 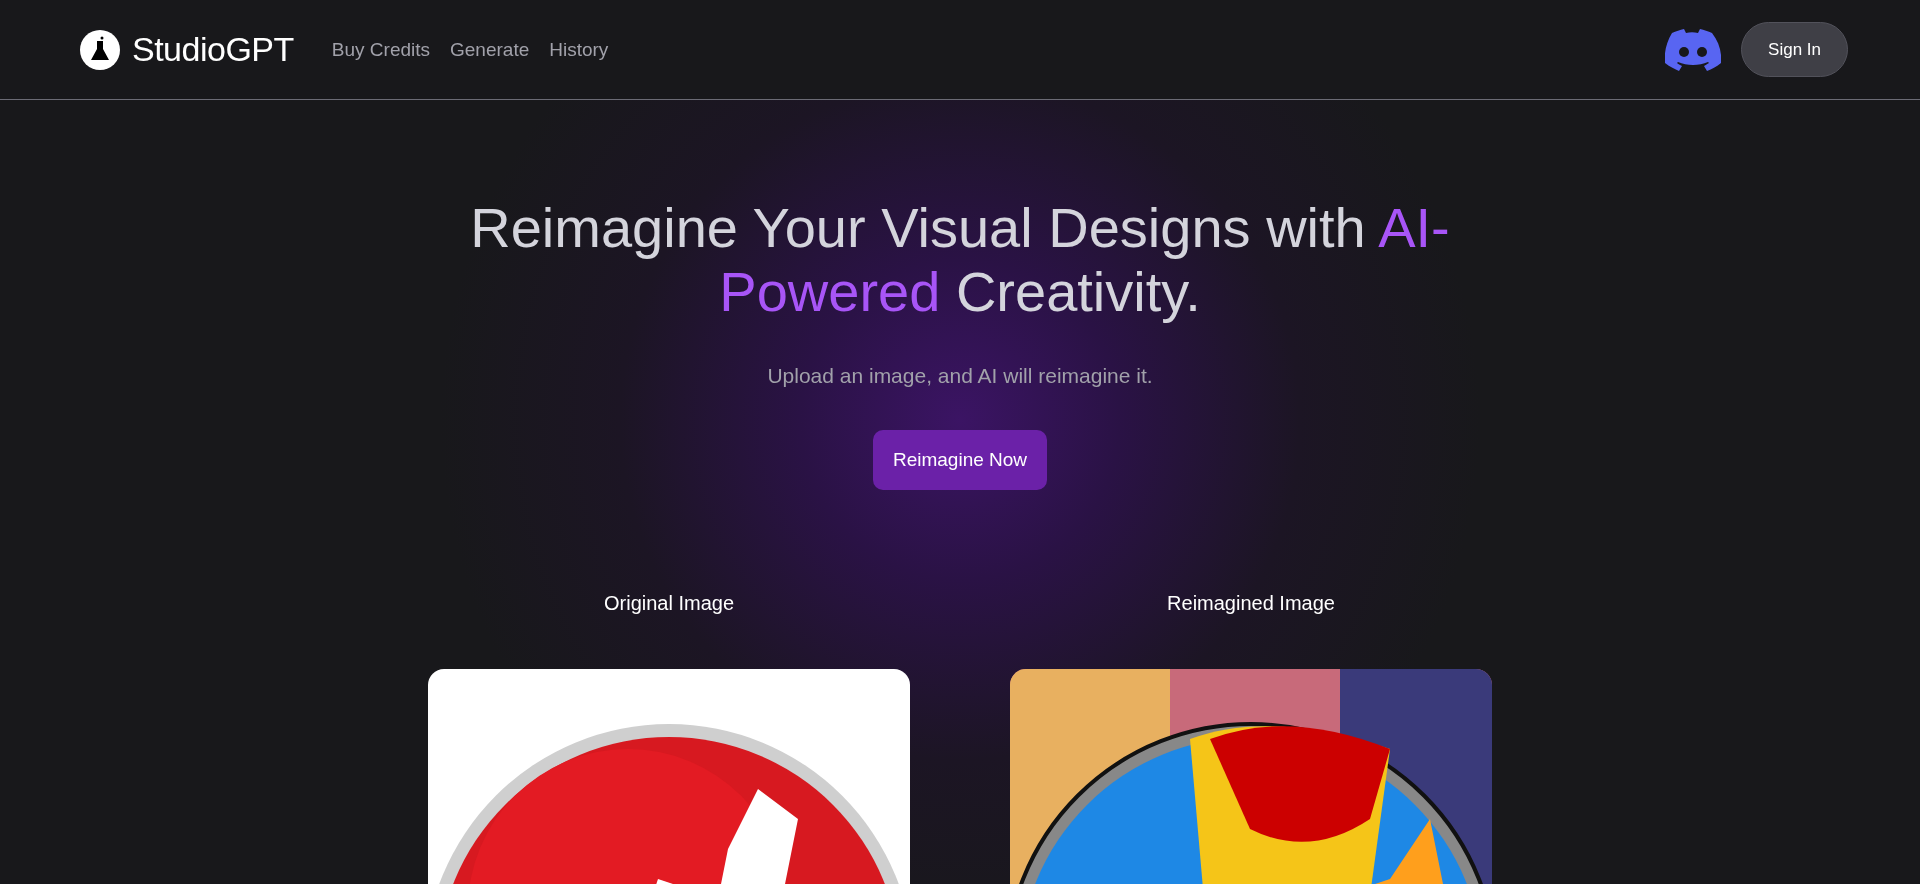 What do you see at coordinates (1693, 49) in the screenshot?
I see `discord-icon` at bounding box center [1693, 49].